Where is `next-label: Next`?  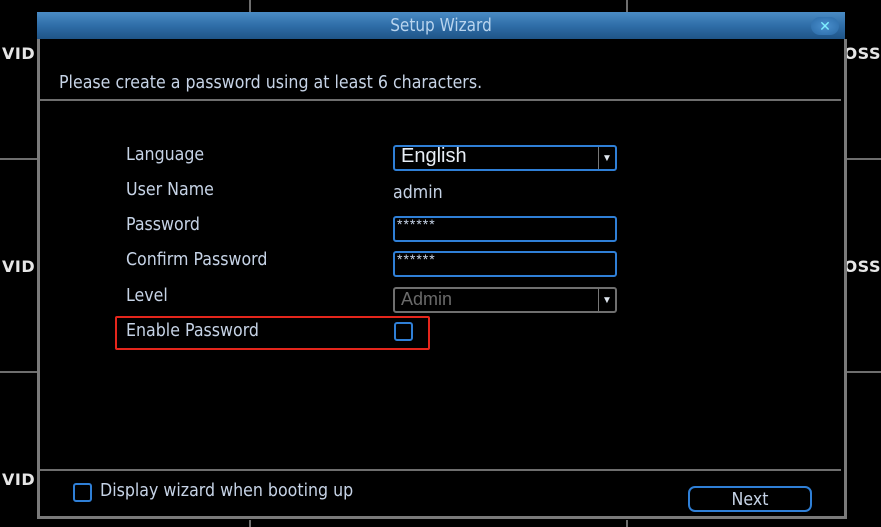 next-label: Next is located at coordinates (750, 499).